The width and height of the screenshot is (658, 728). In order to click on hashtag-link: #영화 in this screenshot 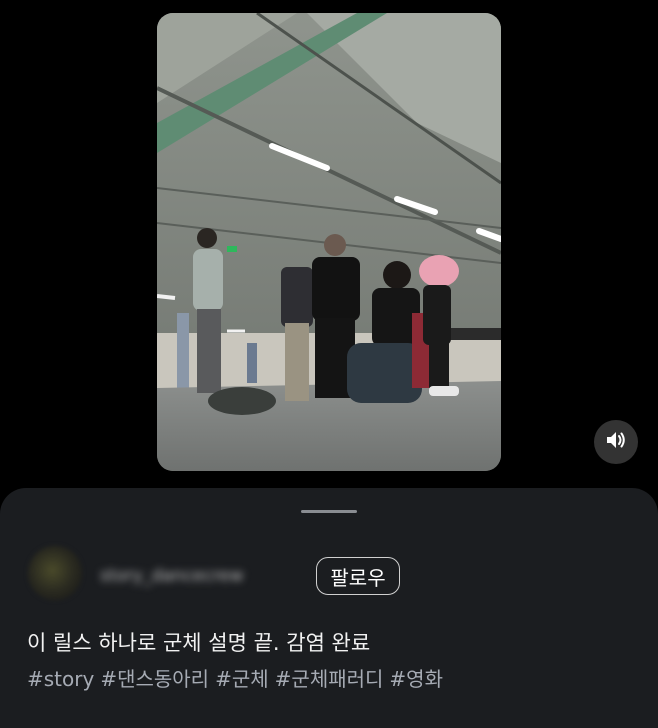, I will do `click(416, 679)`.